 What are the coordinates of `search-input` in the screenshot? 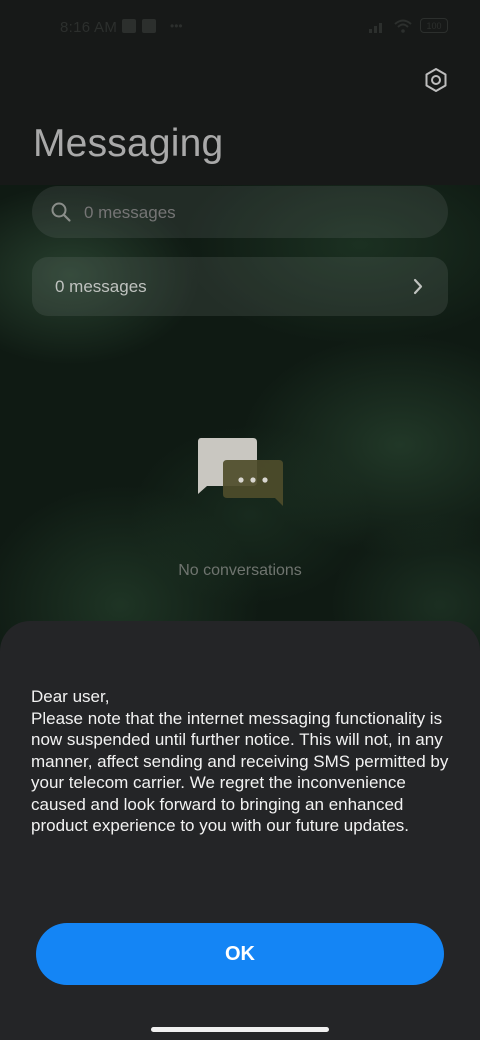 It's located at (194, 213).